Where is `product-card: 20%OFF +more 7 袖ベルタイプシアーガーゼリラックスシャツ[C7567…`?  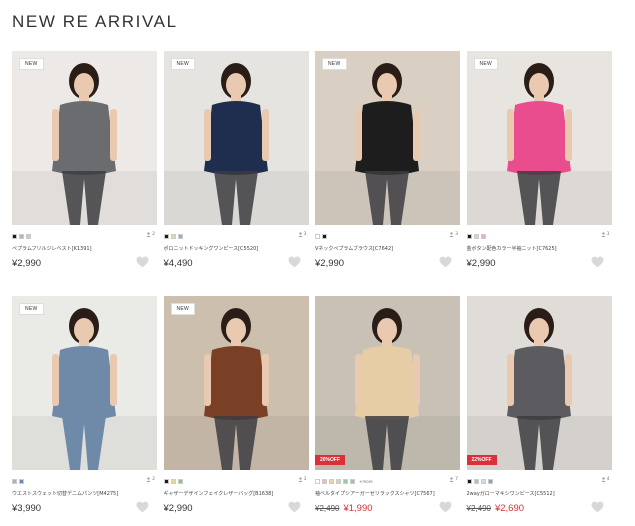
product-card: 20%OFF +more 7 袖ベルタイプシアーガーゼリラックスシャツ[C7567… is located at coordinates (387, 408).